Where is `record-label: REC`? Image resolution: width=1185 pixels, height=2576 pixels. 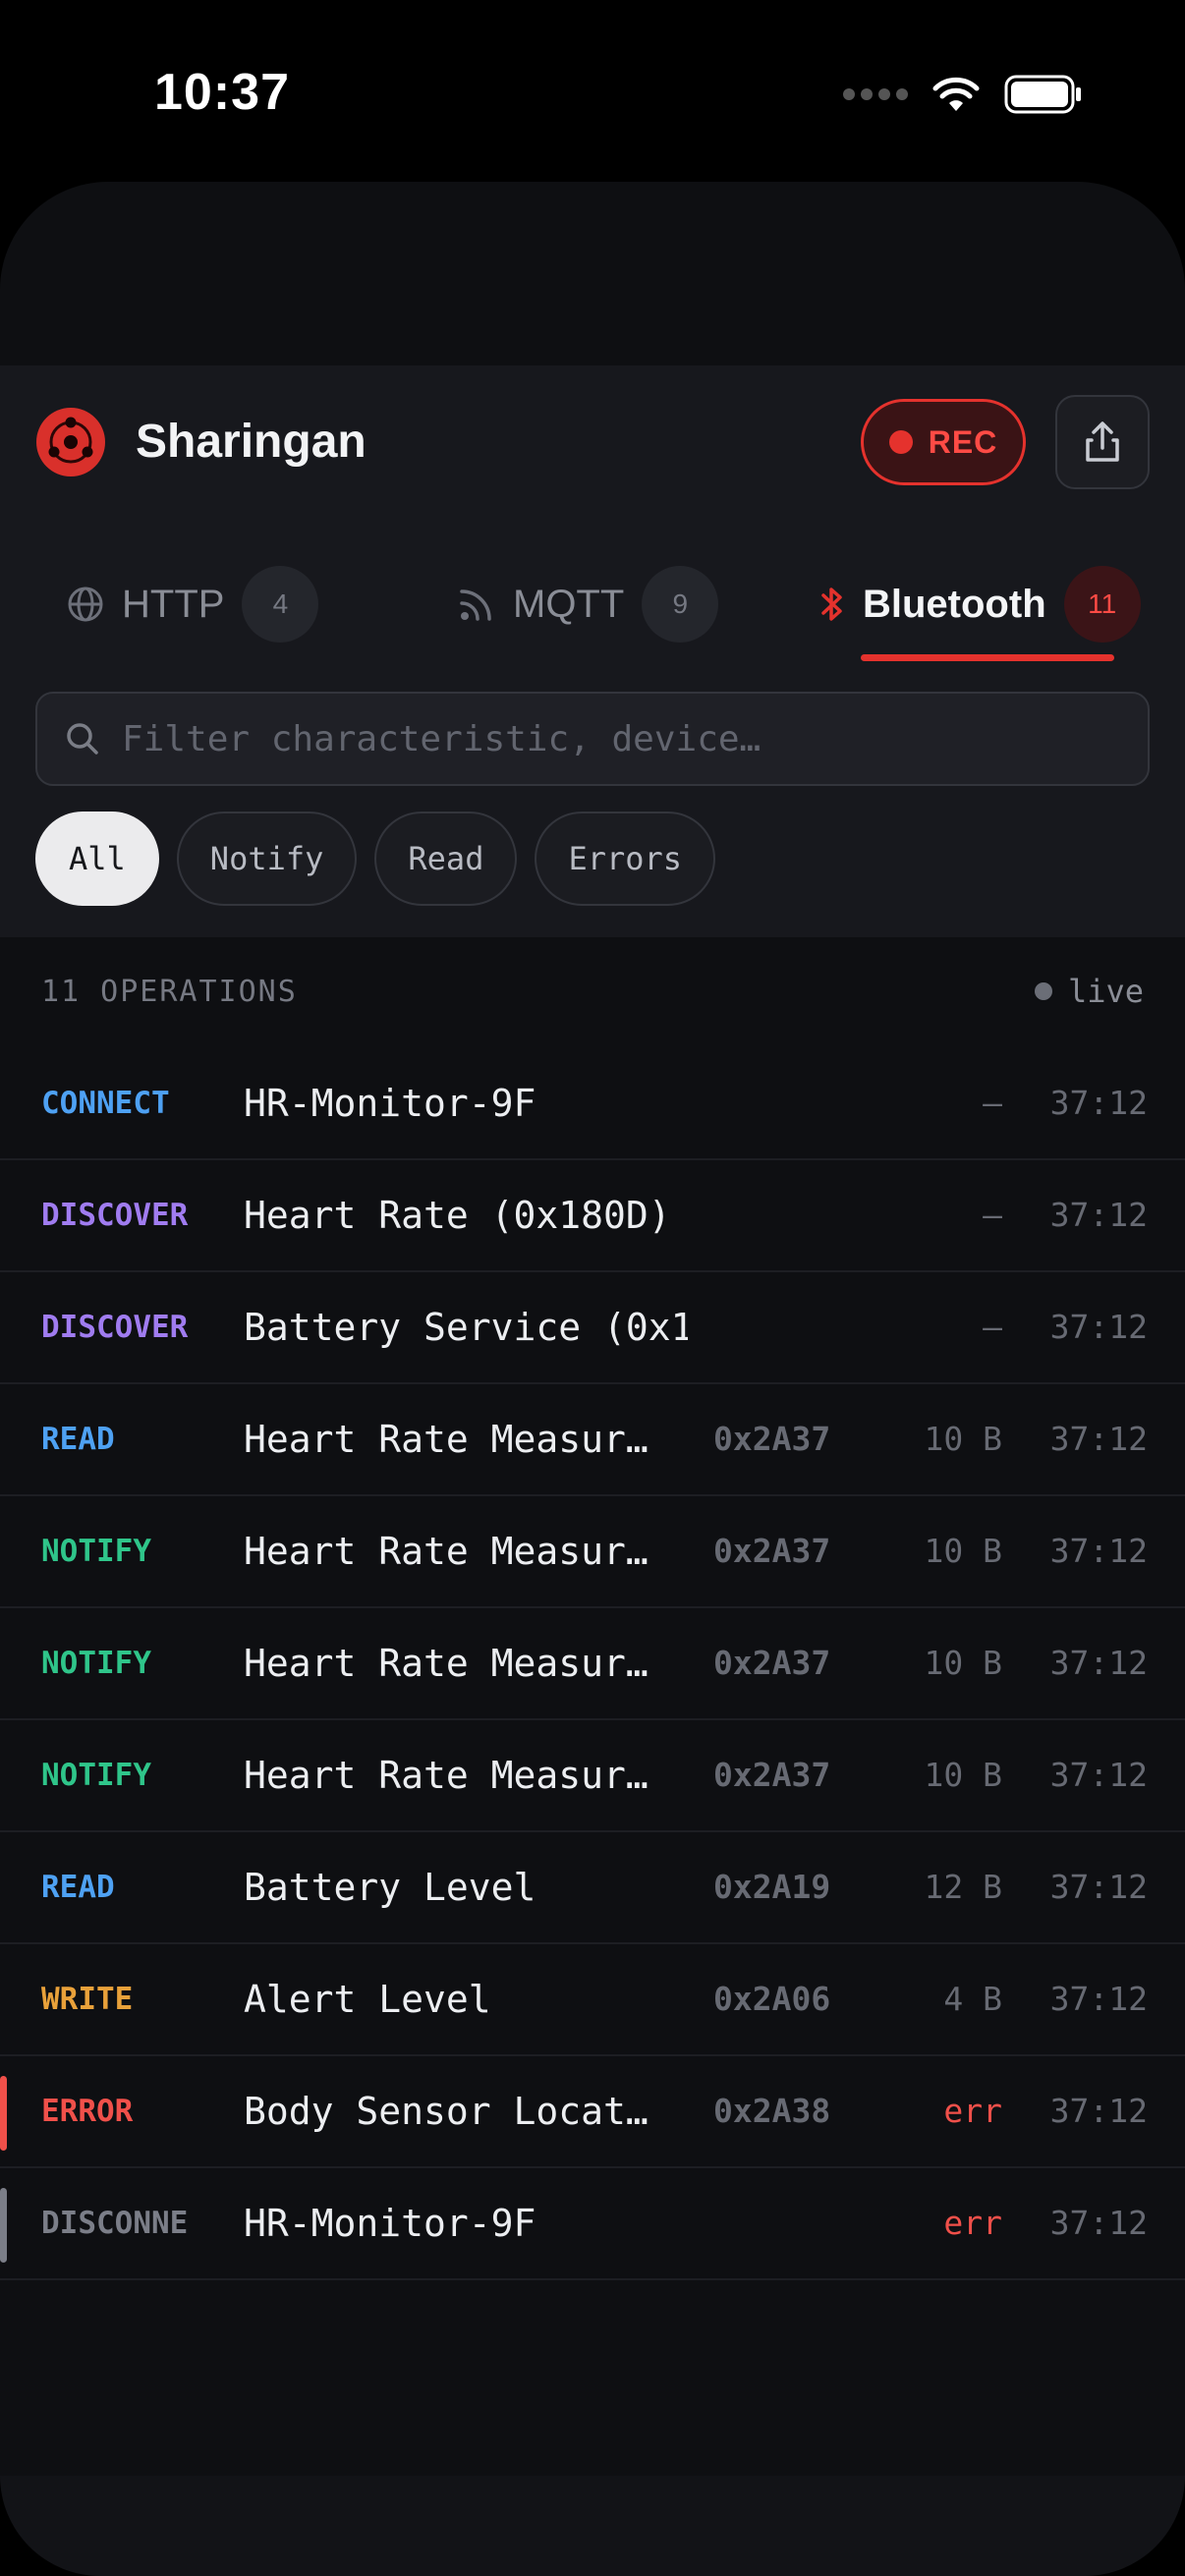 record-label: REC is located at coordinates (963, 441).